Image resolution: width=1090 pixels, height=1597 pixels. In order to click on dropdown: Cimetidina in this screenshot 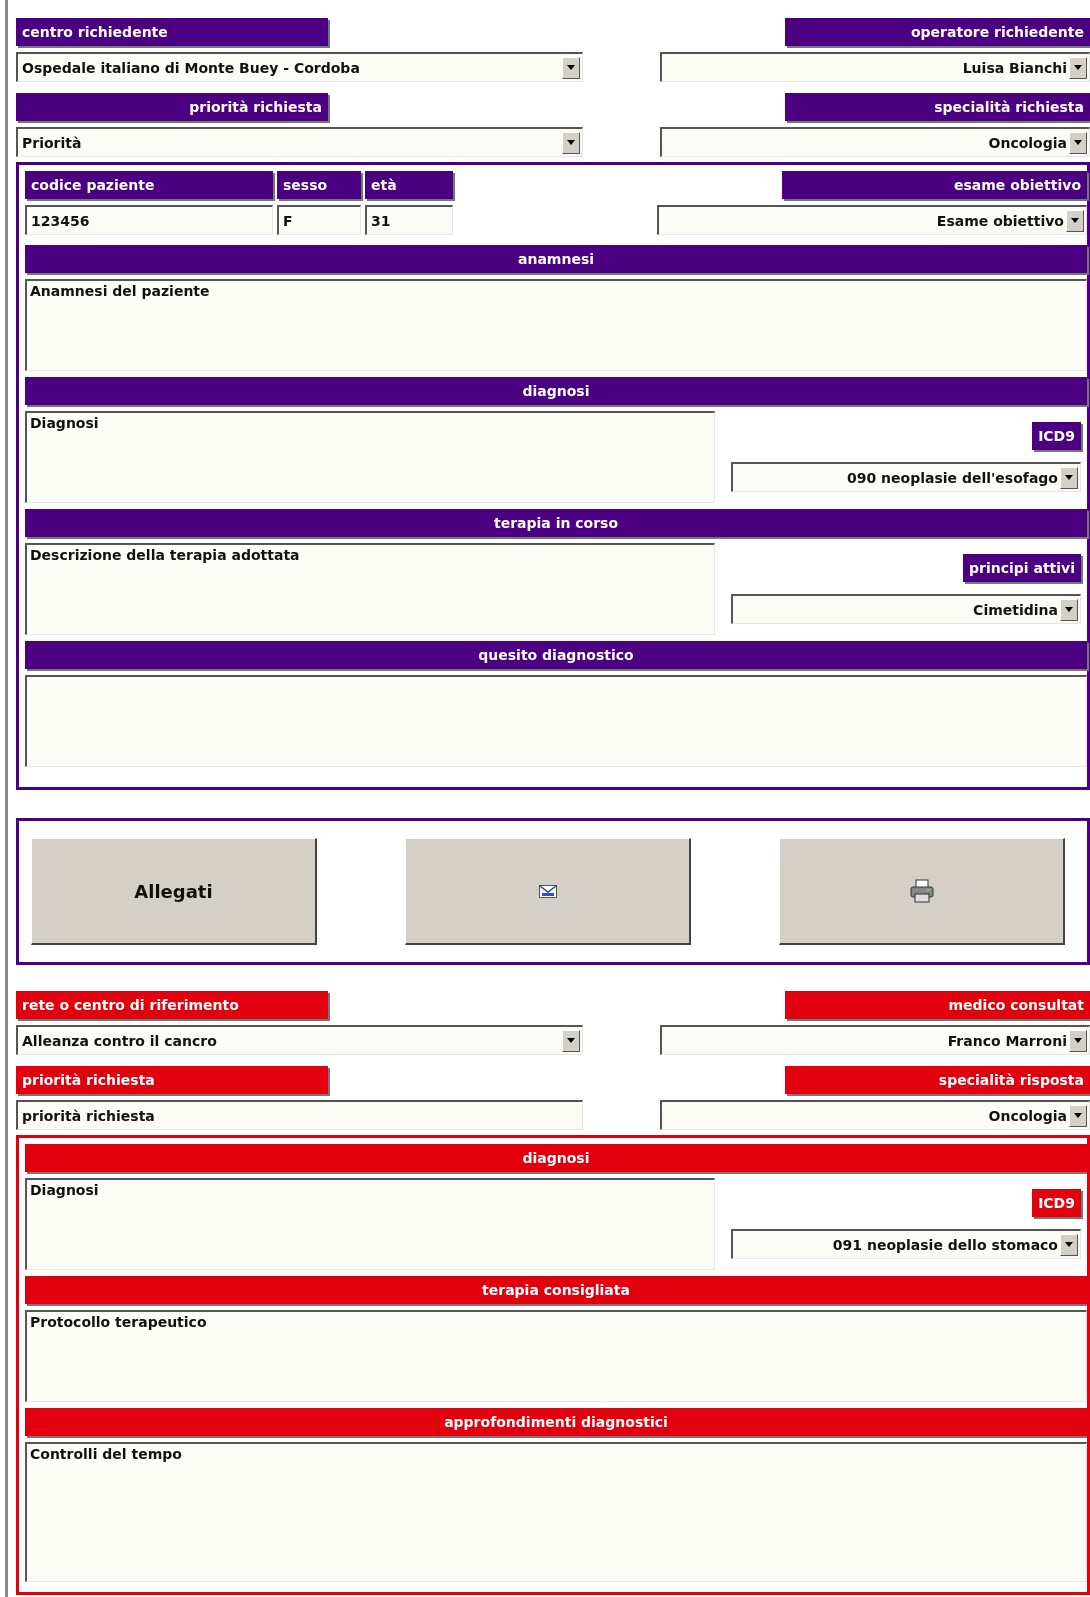, I will do `click(906, 609)`.